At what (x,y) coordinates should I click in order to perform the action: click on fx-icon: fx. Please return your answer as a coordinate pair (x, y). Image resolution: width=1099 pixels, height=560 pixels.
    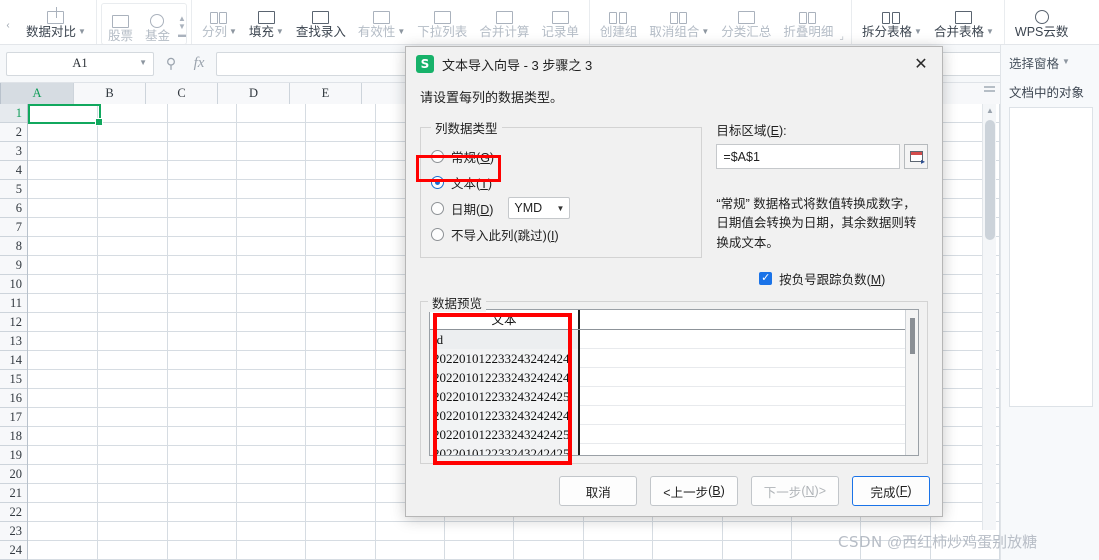
    Looking at the image, I should click on (199, 63).